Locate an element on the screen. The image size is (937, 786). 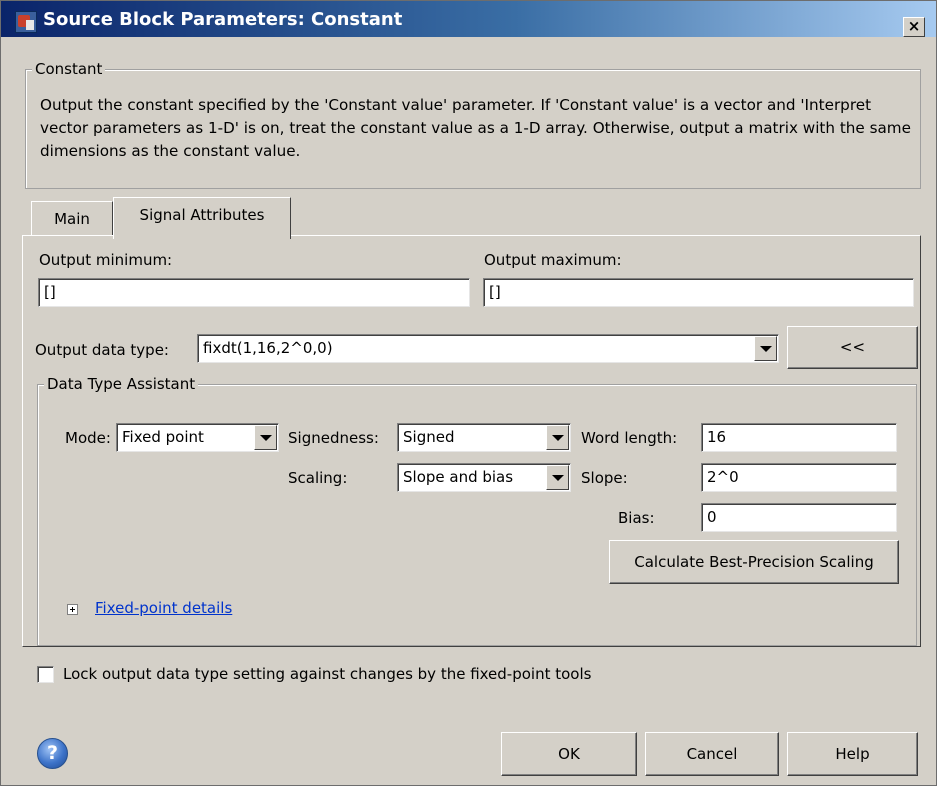
ok-button: OK is located at coordinates (569, 754).